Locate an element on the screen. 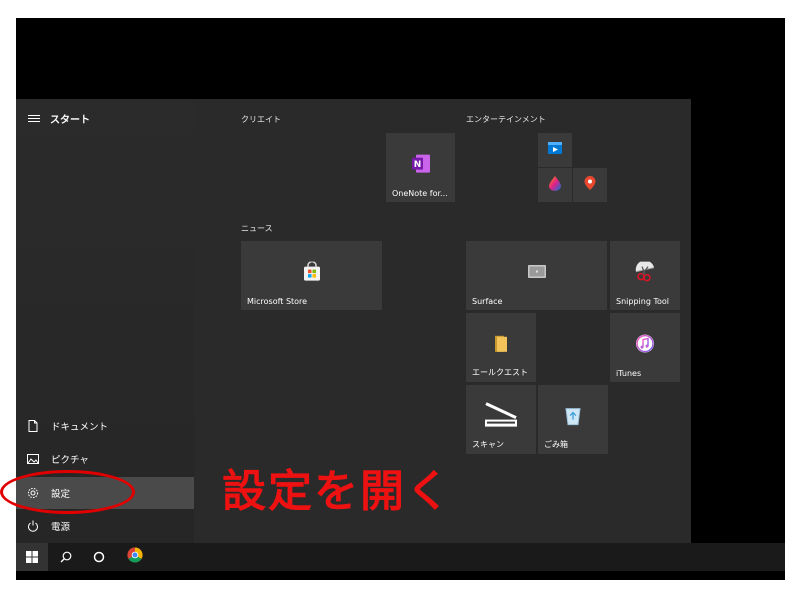 The width and height of the screenshot is (800, 600). tile-label-itunes: iTunes is located at coordinates (629, 373).